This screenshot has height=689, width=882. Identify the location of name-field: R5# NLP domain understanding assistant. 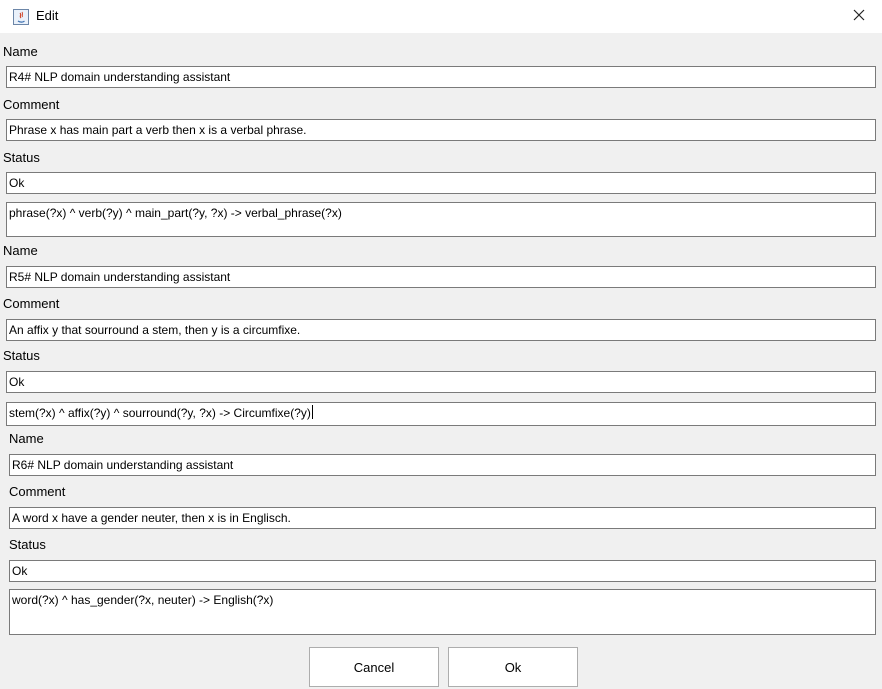
(441, 277).